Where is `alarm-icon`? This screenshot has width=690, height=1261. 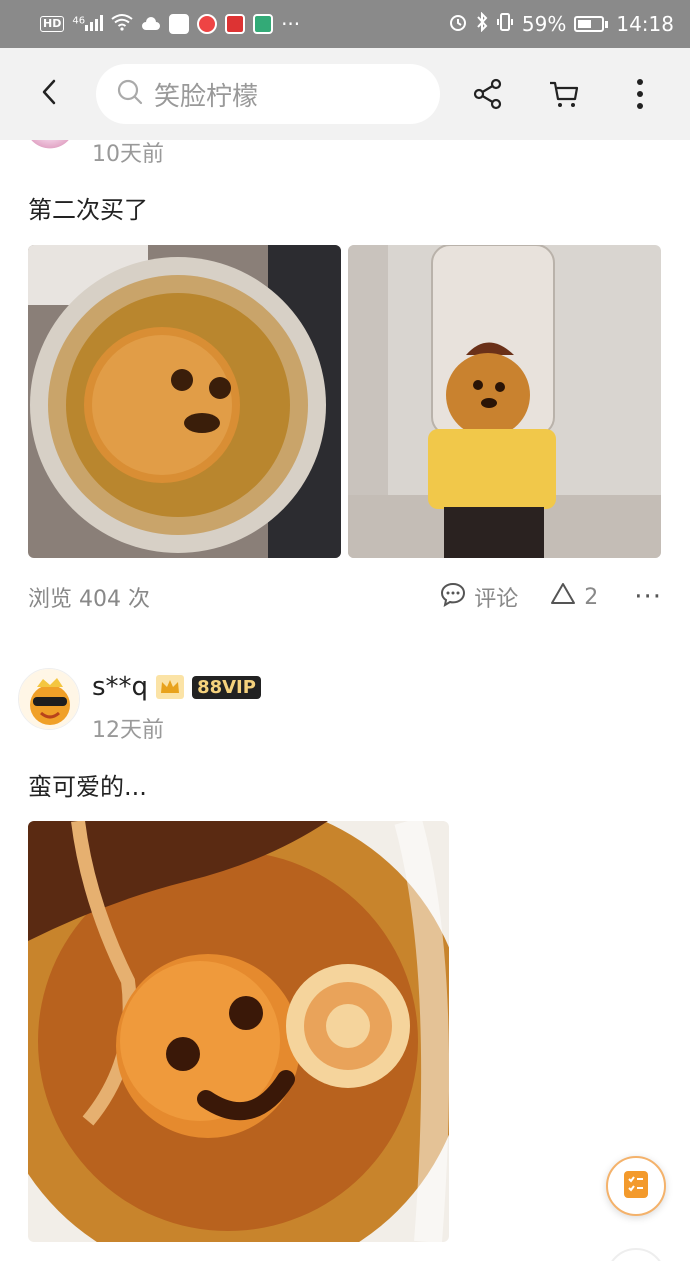
alarm-icon is located at coordinates (458, 24).